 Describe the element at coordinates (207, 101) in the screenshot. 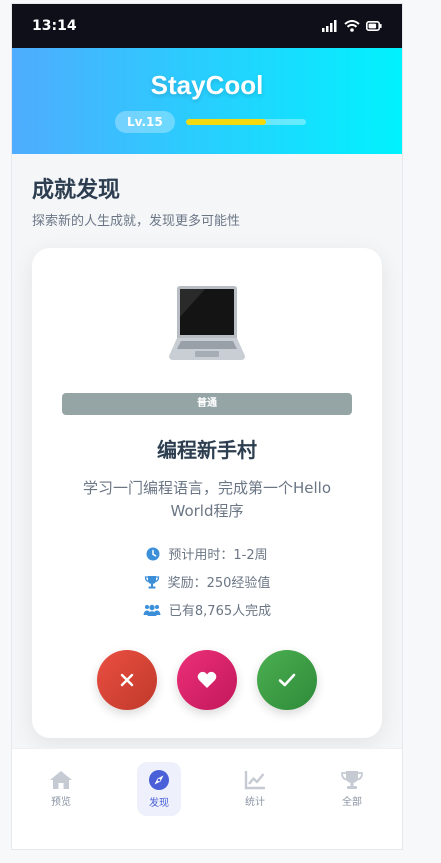

I see `app-header: StayCool Lv.15` at that location.